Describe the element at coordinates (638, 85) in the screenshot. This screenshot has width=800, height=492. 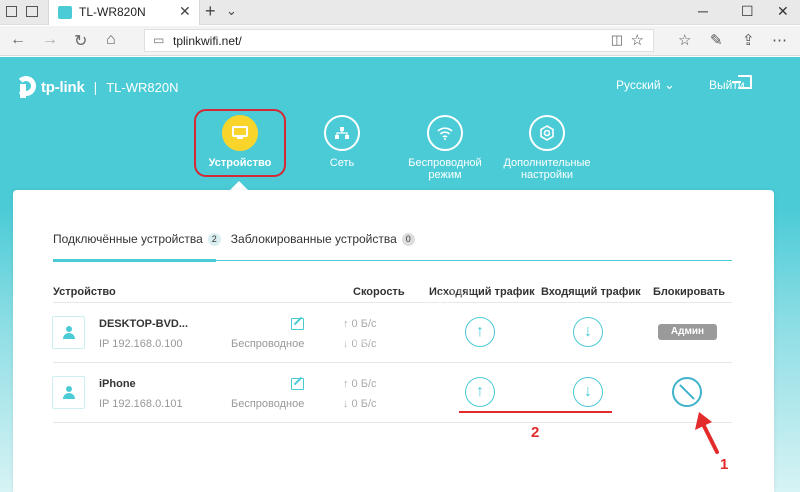
I see `language-label: Русский` at that location.